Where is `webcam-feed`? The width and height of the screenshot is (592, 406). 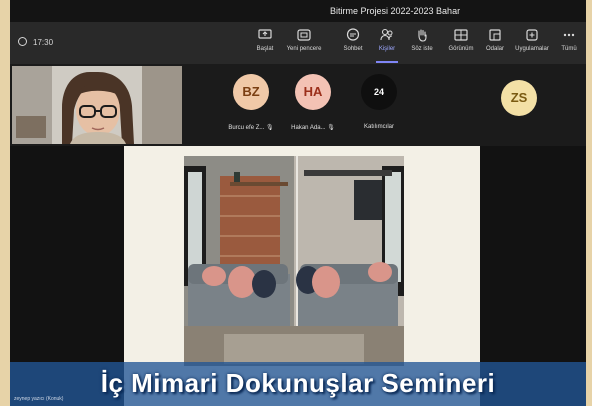
webcam-feed is located at coordinates (97, 105).